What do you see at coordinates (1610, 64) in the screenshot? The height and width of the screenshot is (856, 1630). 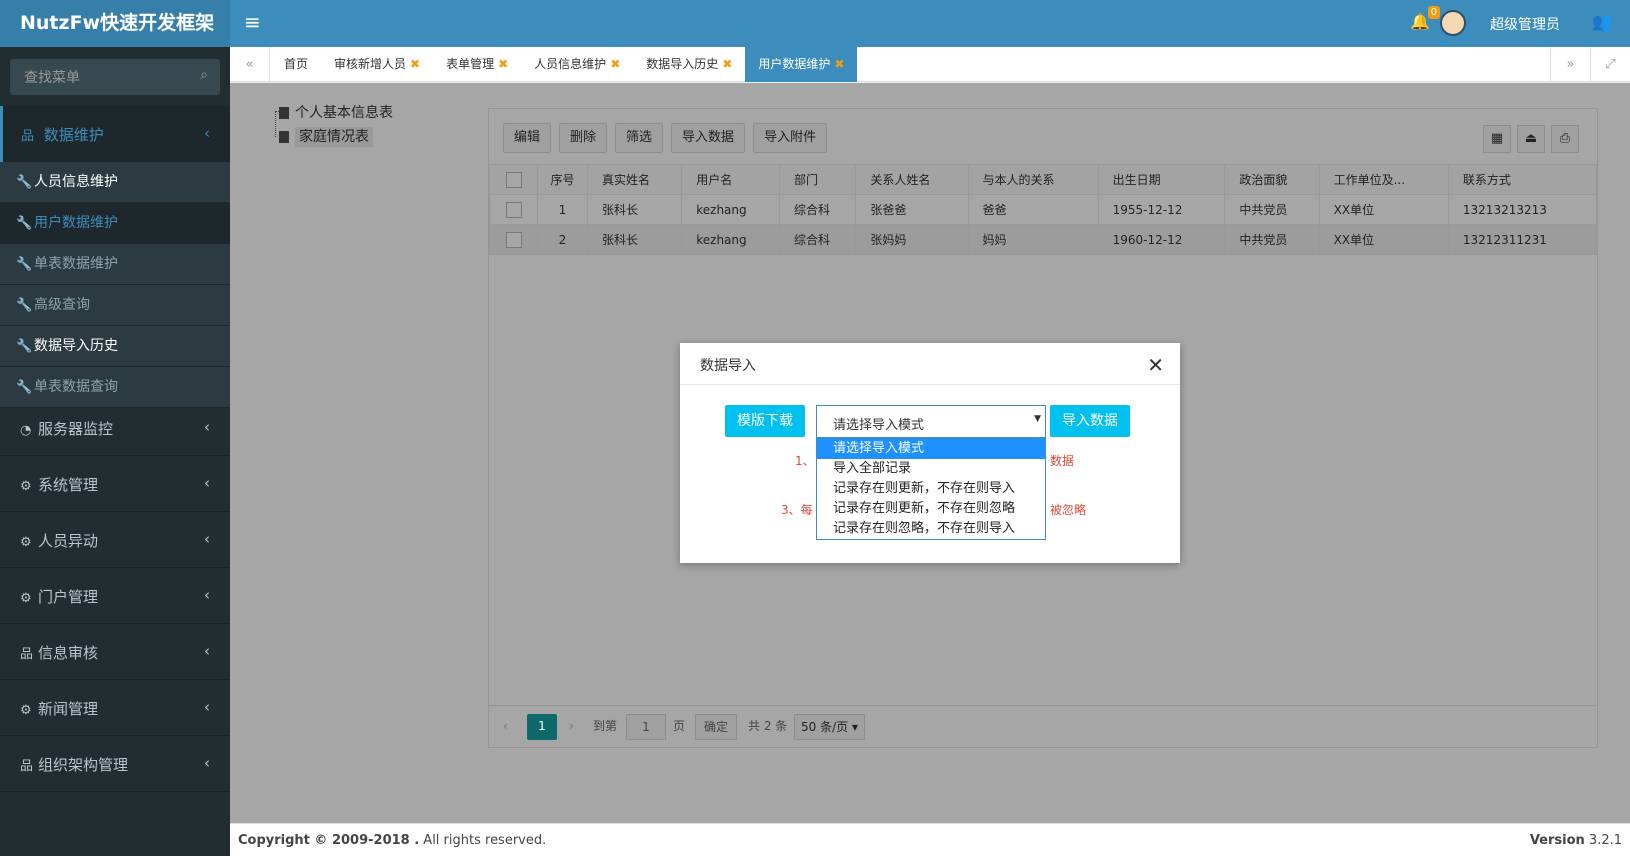 I see `fullscreen-icon: ⤢` at bounding box center [1610, 64].